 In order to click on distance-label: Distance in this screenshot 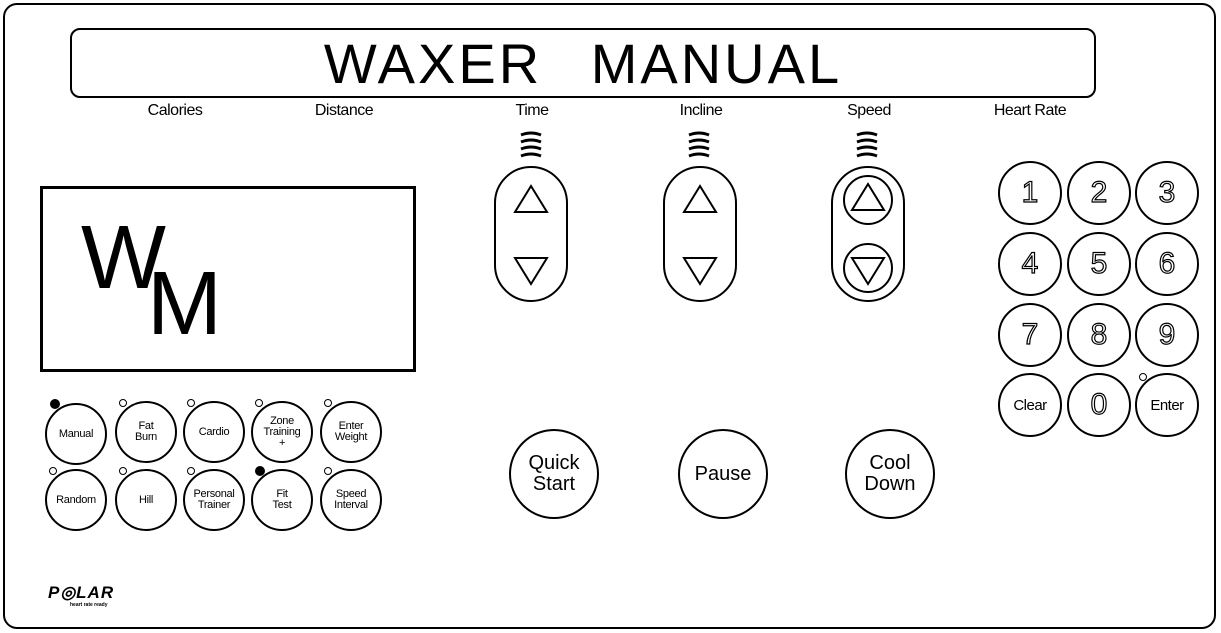, I will do `click(344, 110)`.